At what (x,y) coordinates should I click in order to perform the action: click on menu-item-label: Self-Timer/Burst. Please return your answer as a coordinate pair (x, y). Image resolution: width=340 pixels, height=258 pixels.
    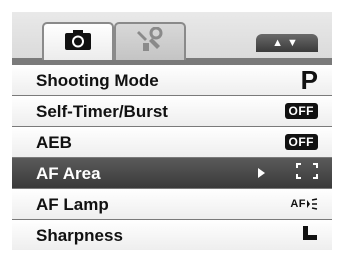
    Looking at the image, I should click on (102, 111).